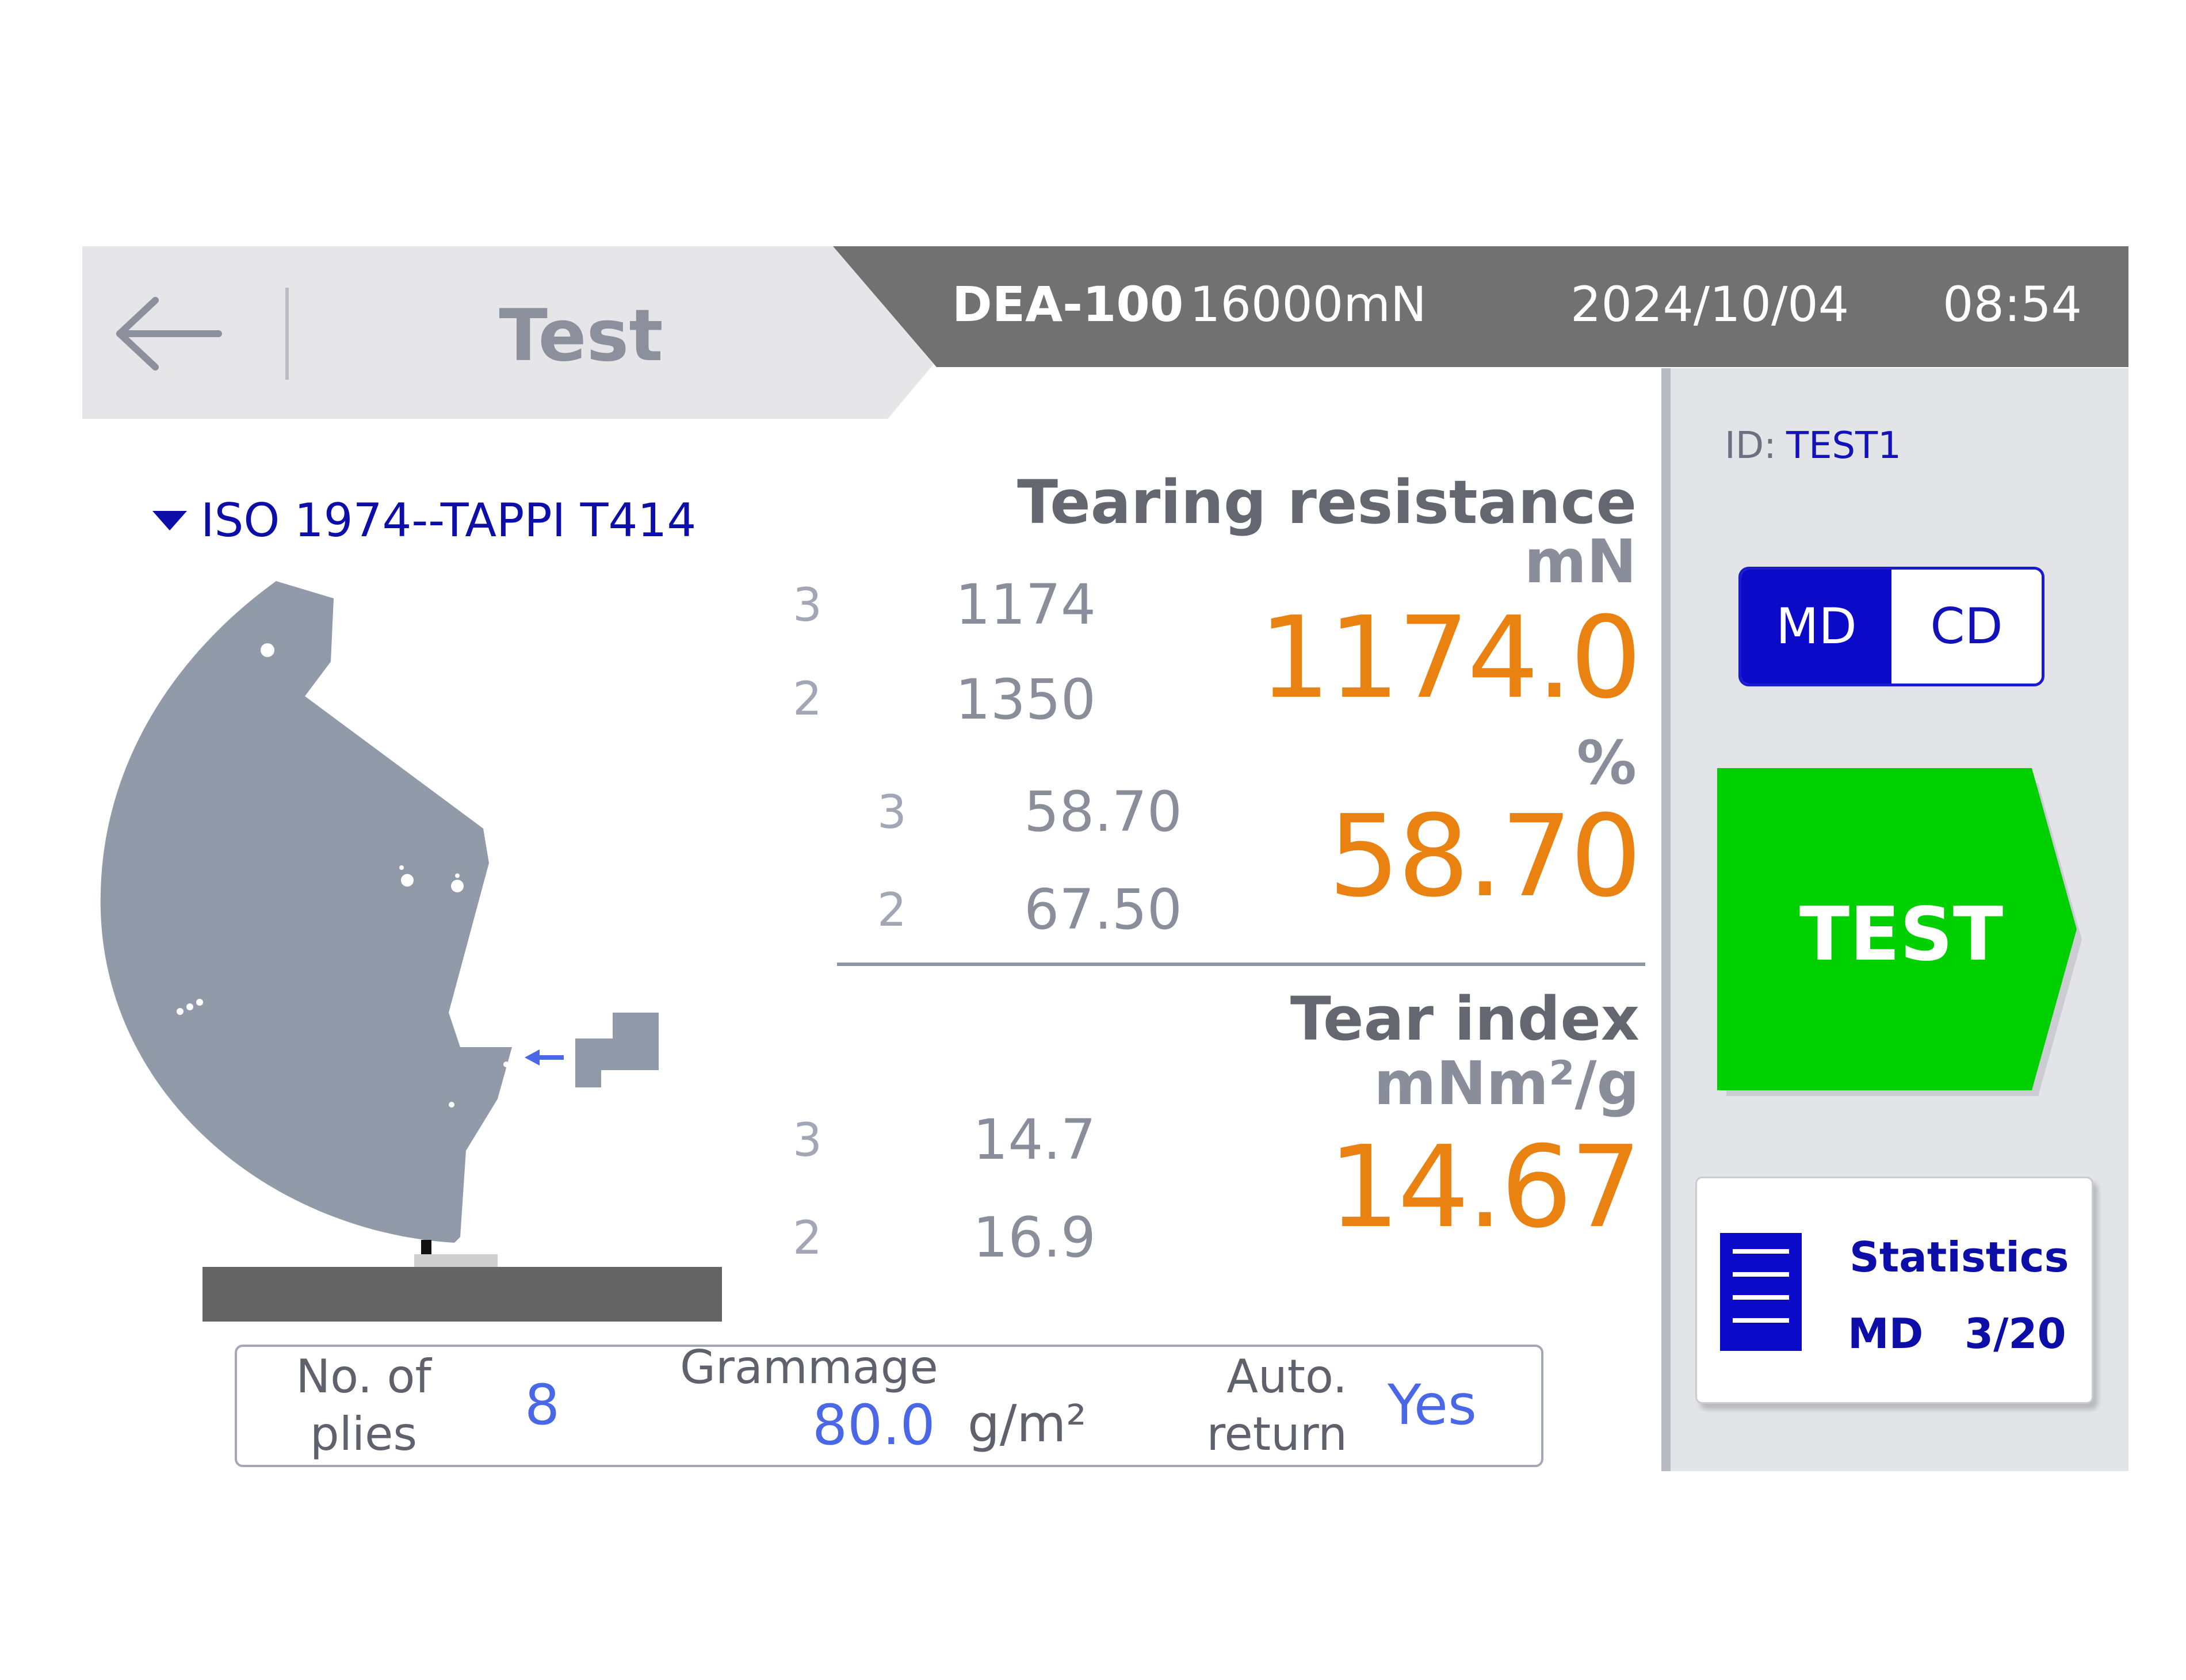  Describe the element at coordinates (2012, 304) in the screenshot. I see `header-time: 08:54` at that location.